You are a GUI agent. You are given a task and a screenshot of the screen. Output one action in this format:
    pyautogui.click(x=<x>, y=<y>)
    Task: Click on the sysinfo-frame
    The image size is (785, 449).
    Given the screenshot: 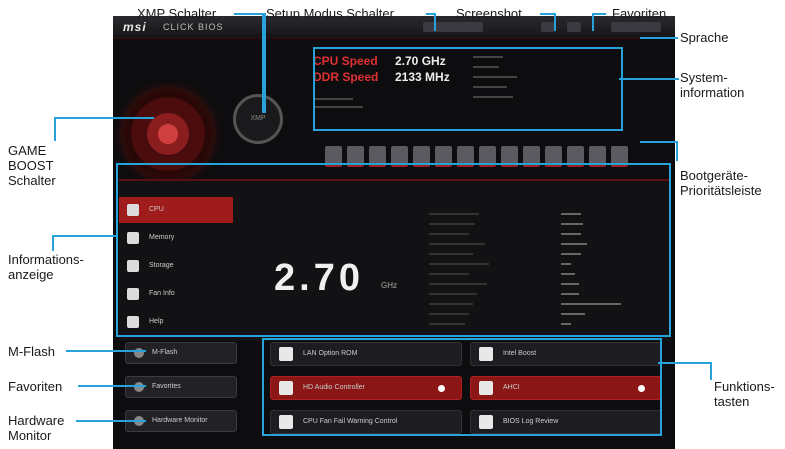 What is the action you would take?
    pyautogui.click(x=468, y=89)
    